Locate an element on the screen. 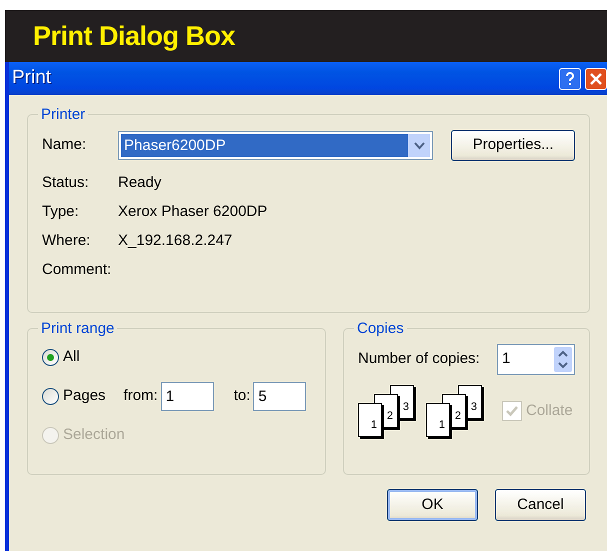  help-button is located at coordinates (570, 79).